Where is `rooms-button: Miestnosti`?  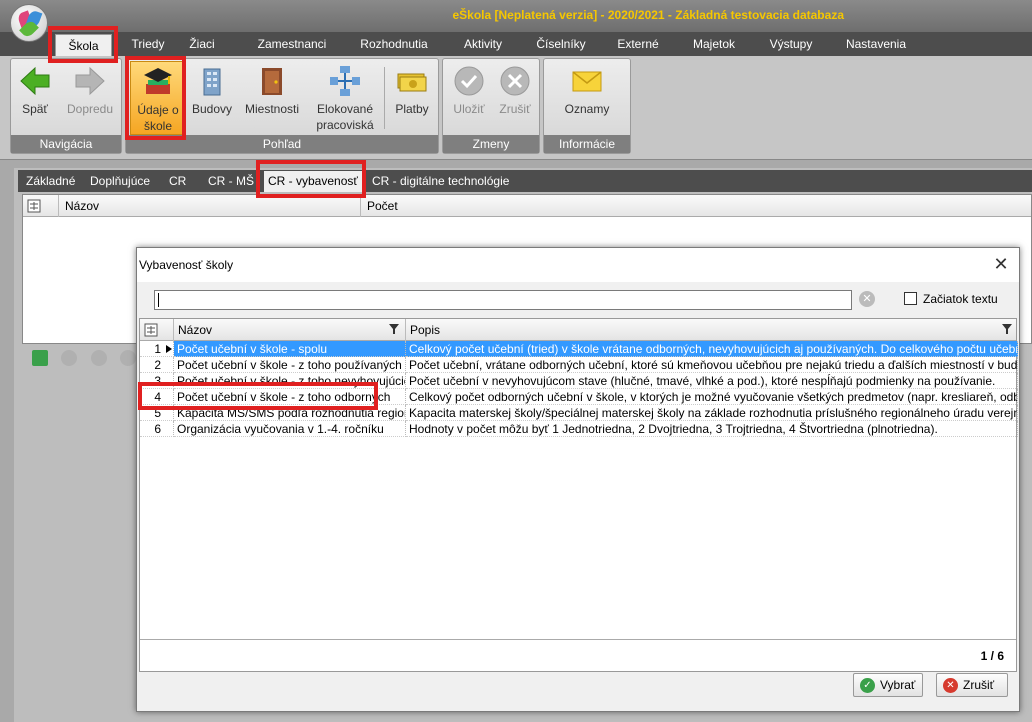
rooms-button: Miestnosti is located at coordinates (272, 98).